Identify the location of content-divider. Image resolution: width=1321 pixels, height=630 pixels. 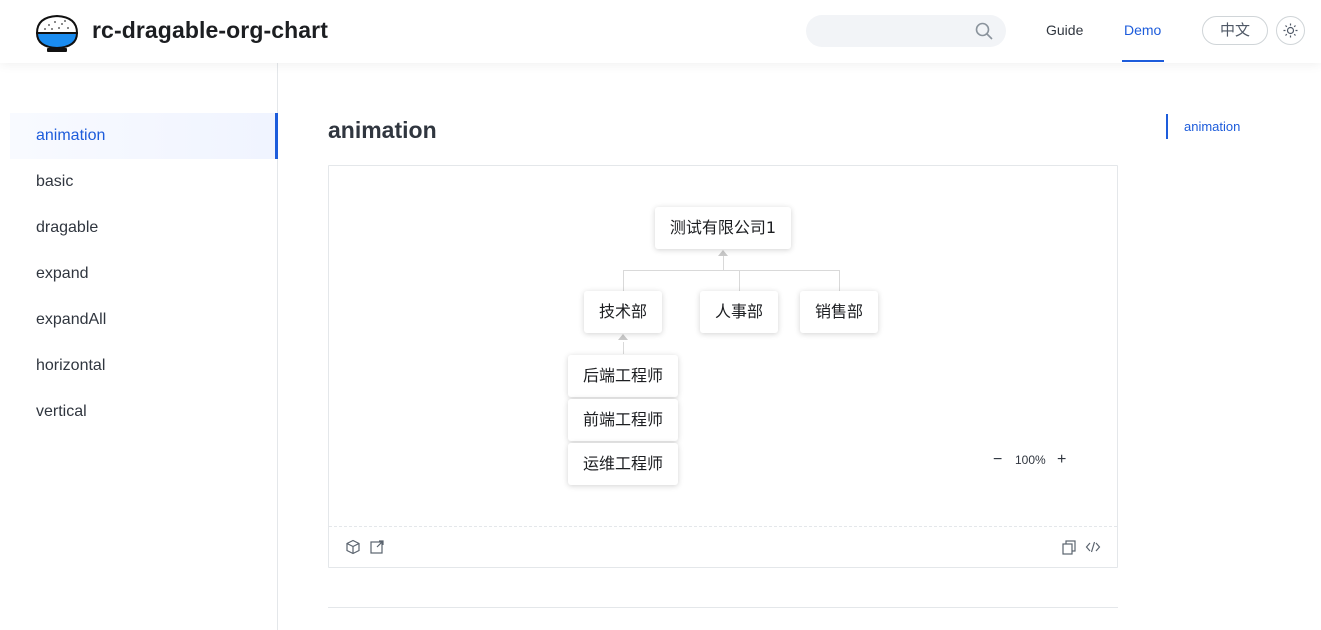
(723, 607).